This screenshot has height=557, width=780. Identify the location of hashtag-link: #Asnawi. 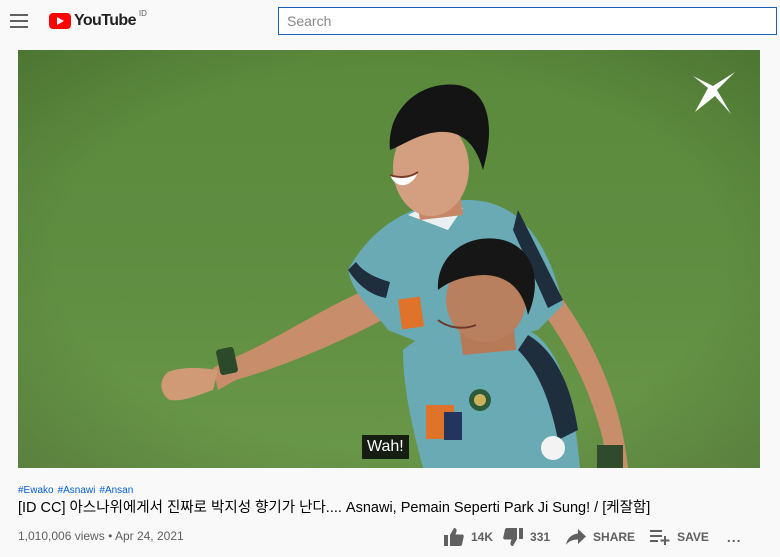
(77, 490).